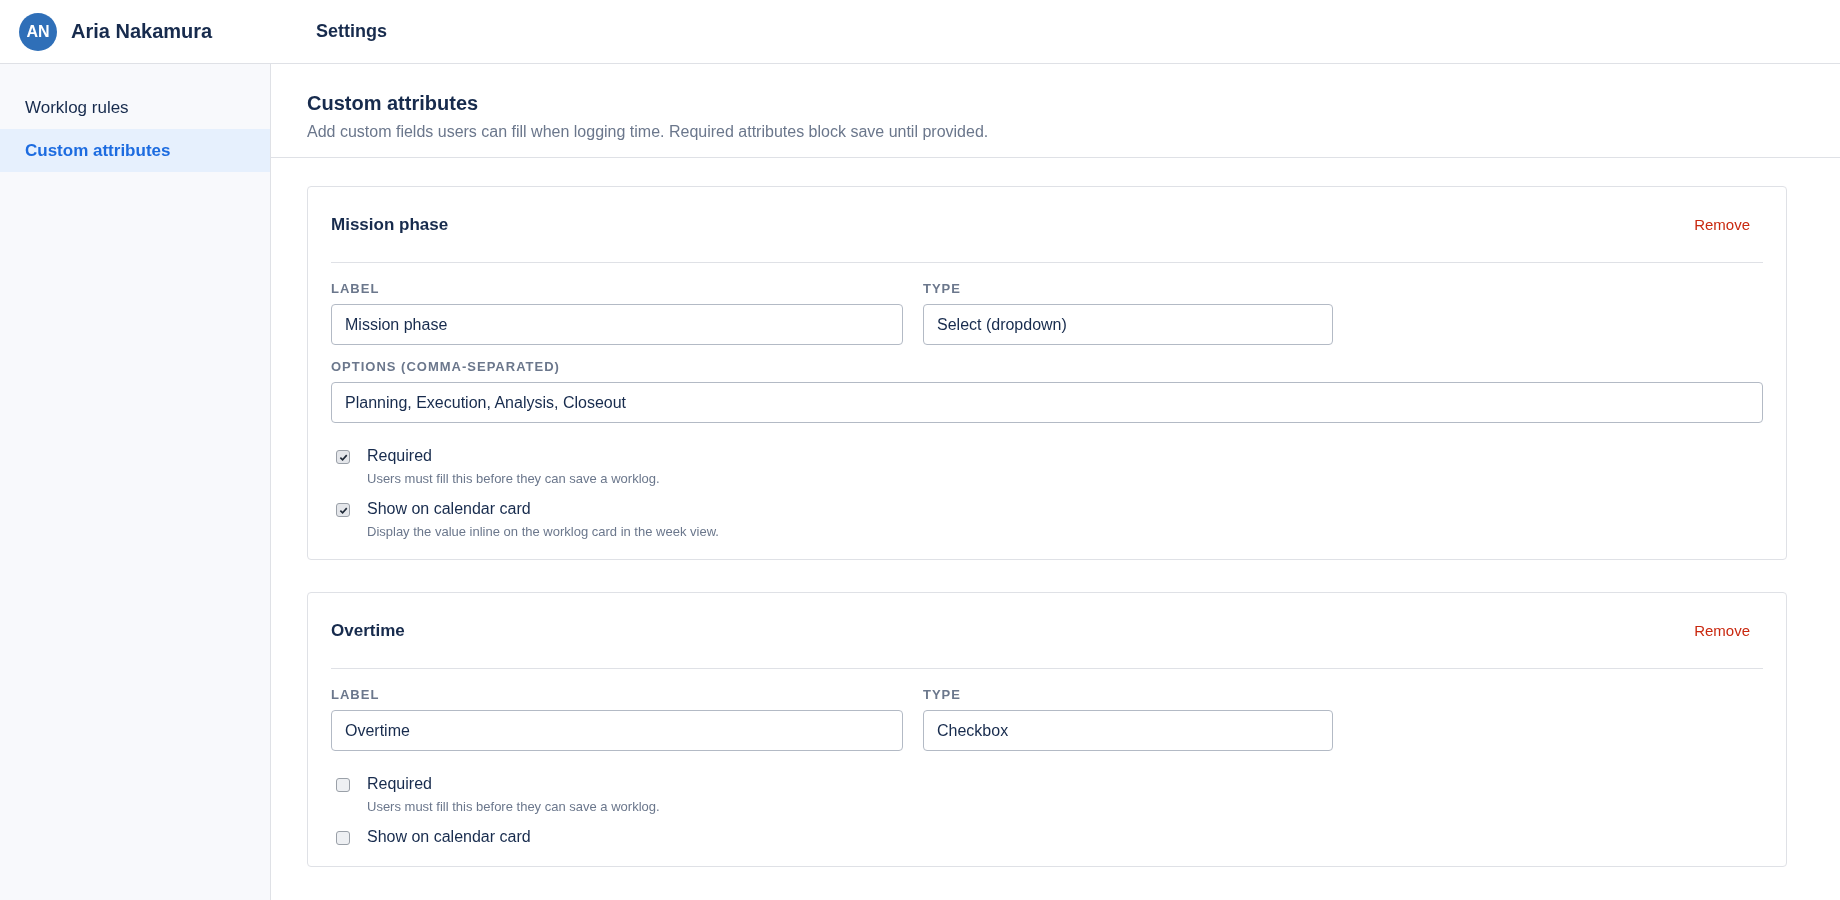 Image resolution: width=1840 pixels, height=900 pixels. Describe the element at coordinates (351, 31) in the screenshot. I see `page-title: Settings` at that location.